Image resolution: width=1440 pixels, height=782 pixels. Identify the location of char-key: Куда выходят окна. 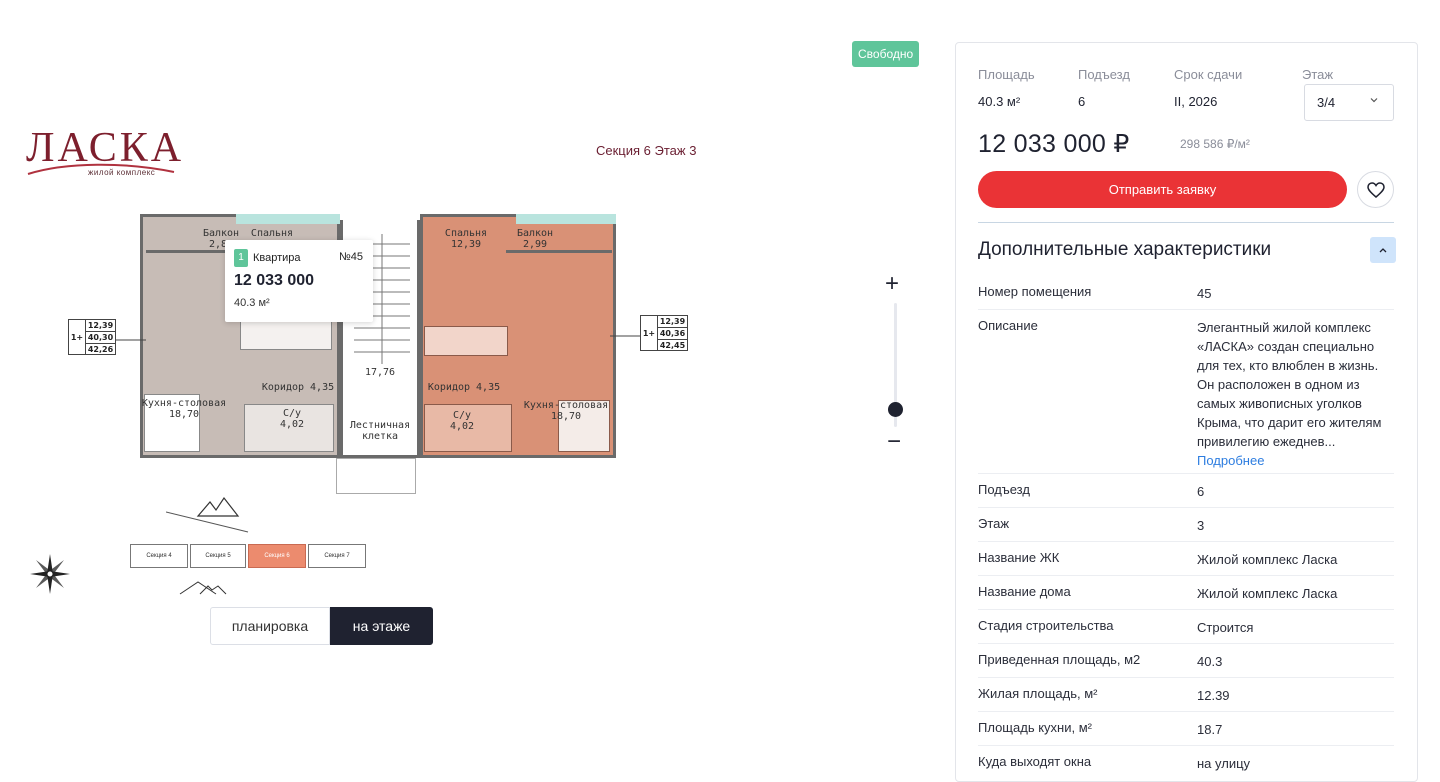
(1035, 761).